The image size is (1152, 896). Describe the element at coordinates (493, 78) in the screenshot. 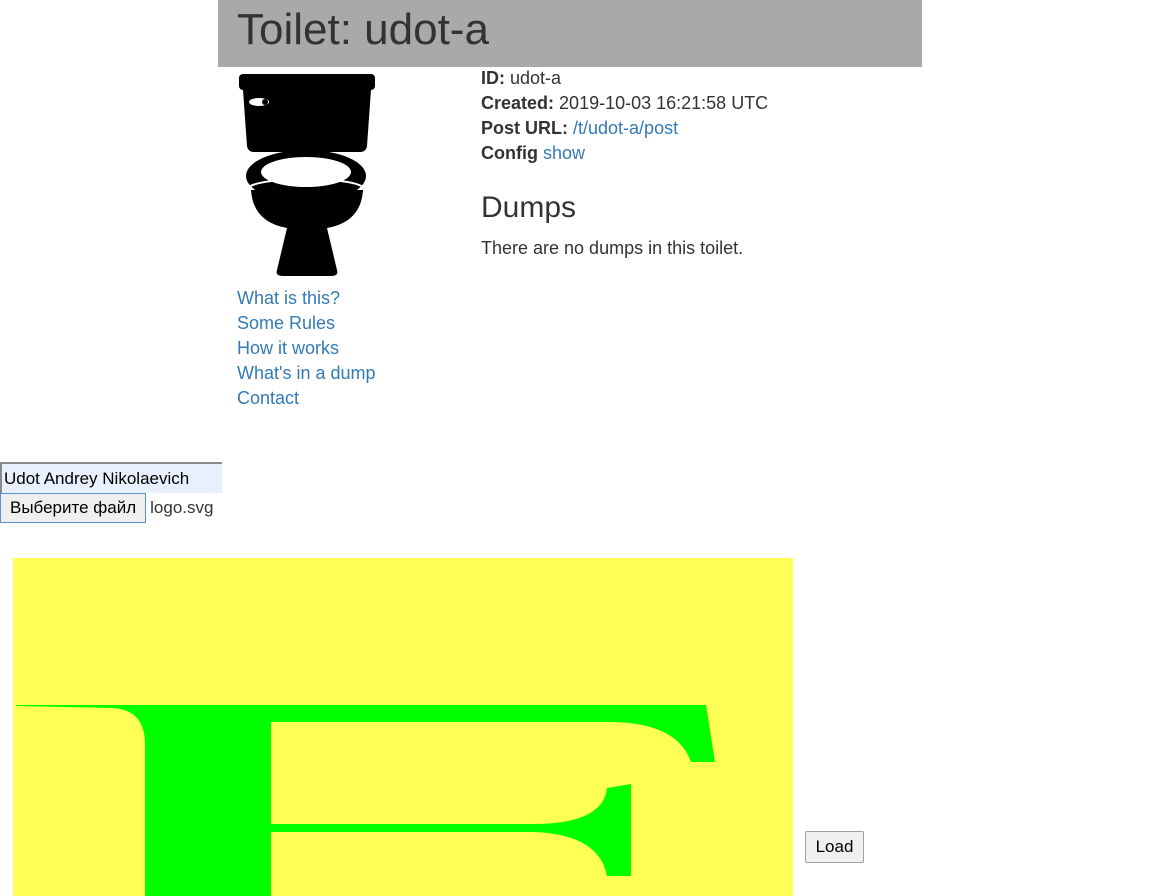

I see `meta-id-label: ID:` at that location.